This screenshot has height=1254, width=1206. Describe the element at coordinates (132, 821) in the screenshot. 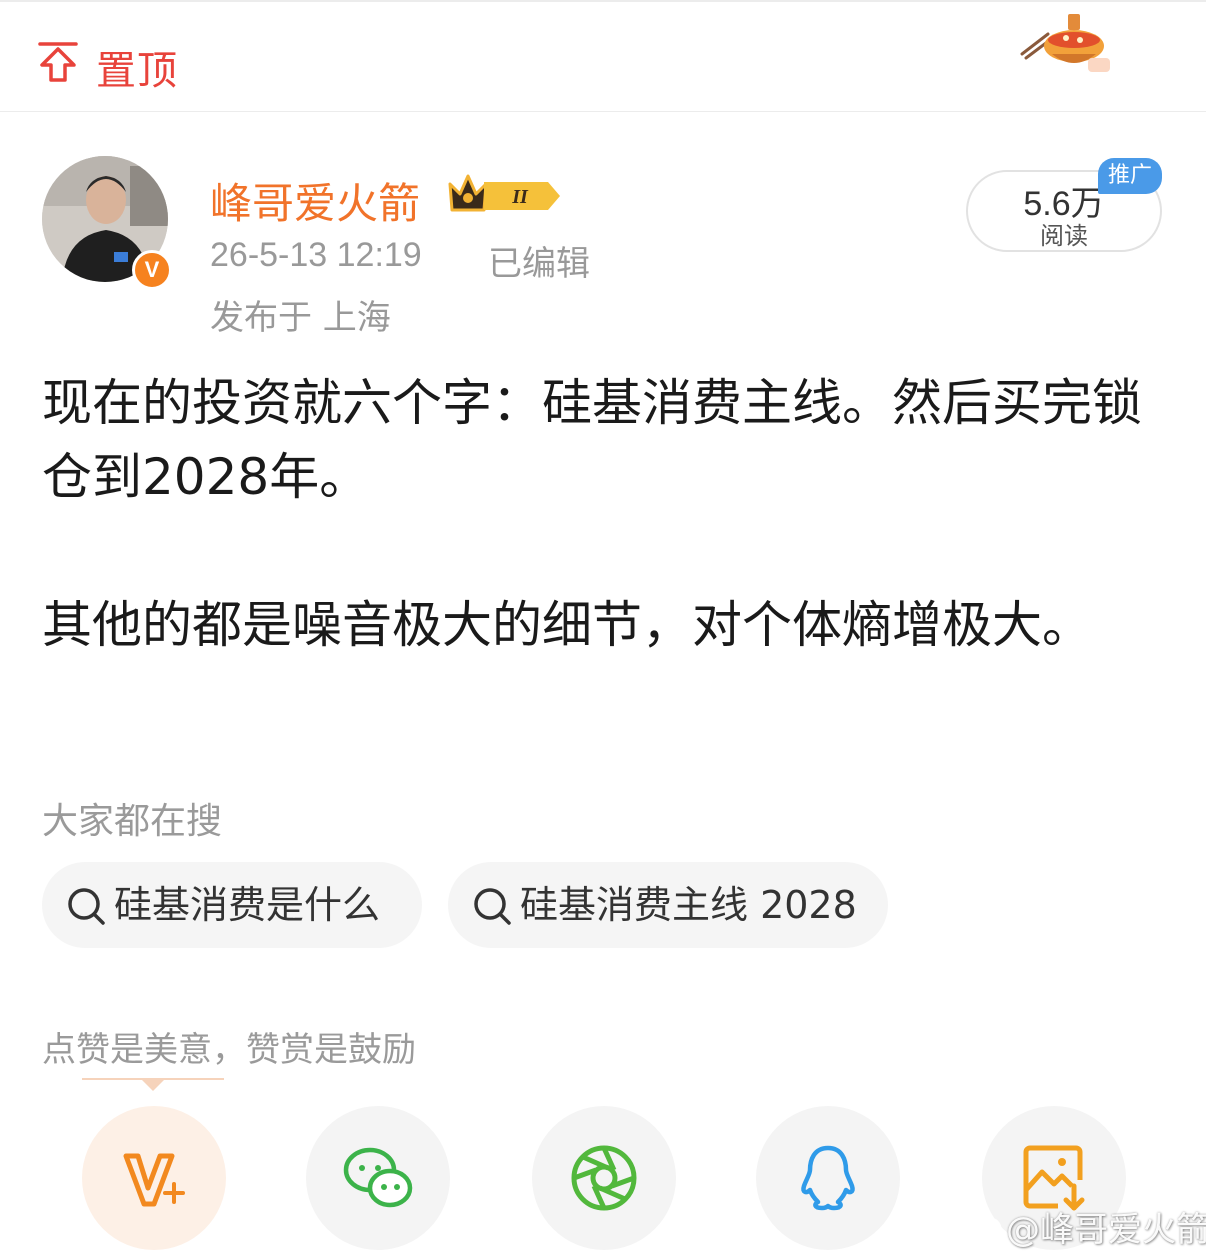

I see `search-suggestions-heading: 大家都在搜` at that location.